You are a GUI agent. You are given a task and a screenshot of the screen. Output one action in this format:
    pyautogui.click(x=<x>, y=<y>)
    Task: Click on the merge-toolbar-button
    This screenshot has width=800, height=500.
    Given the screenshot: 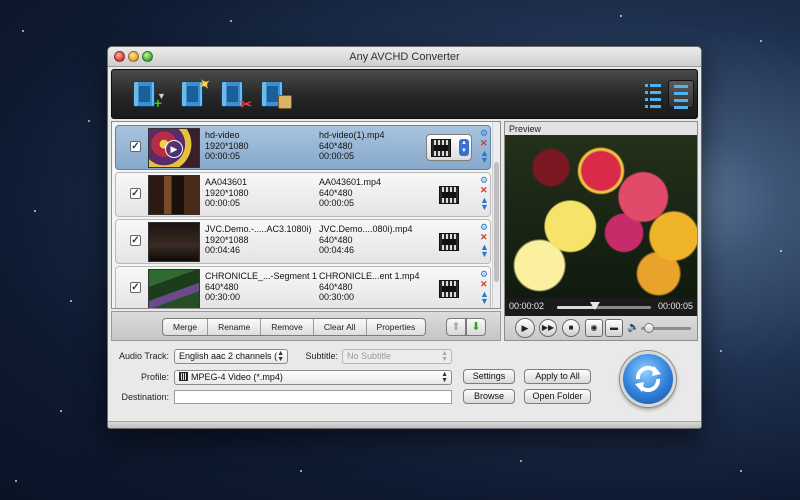 What is the action you would take?
    pyautogui.click(x=275, y=94)
    